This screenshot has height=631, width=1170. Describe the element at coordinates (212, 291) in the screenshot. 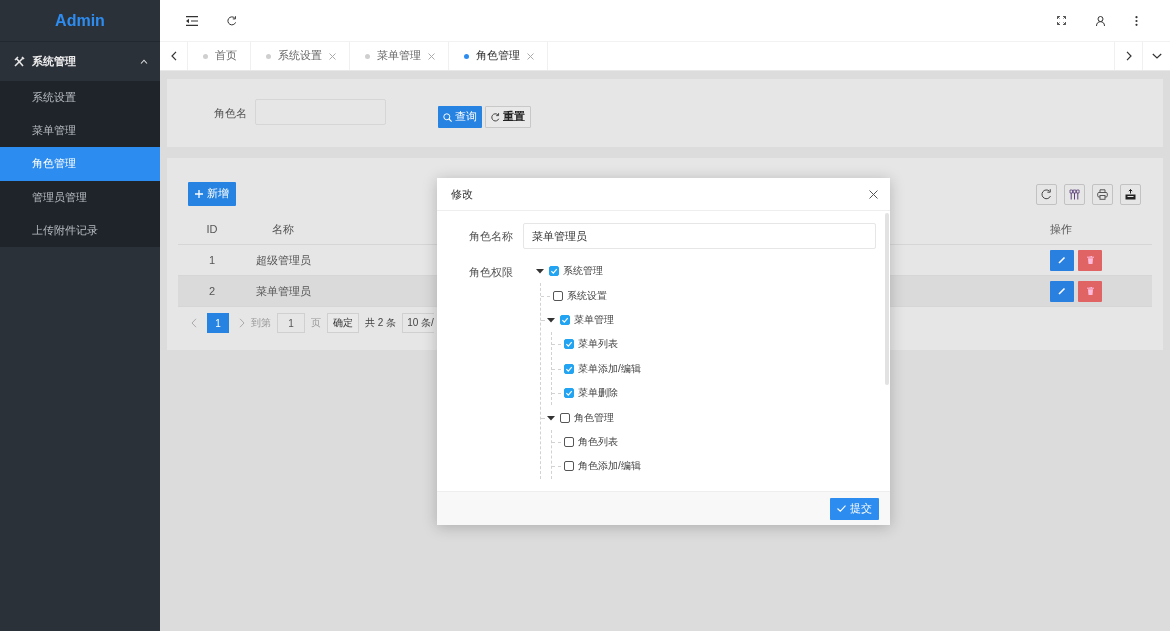

I see `table-cell-text: 2` at that location.